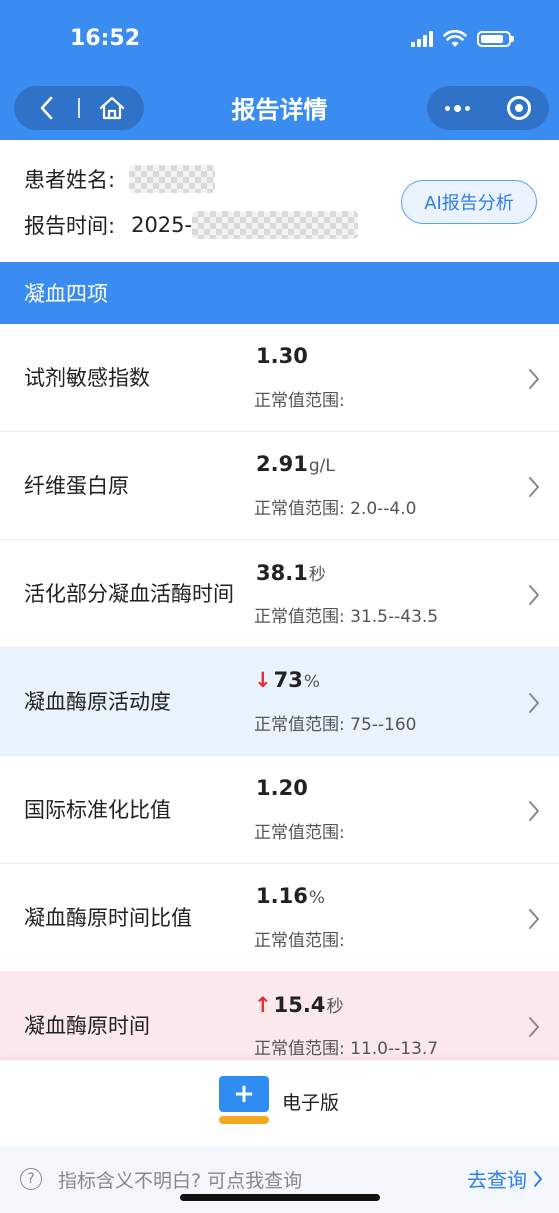  What do you see at coordinates (70, 180) in the screenshot?
I see `patient-name-label: 患者姓名:` at bounding box center [70, 180].